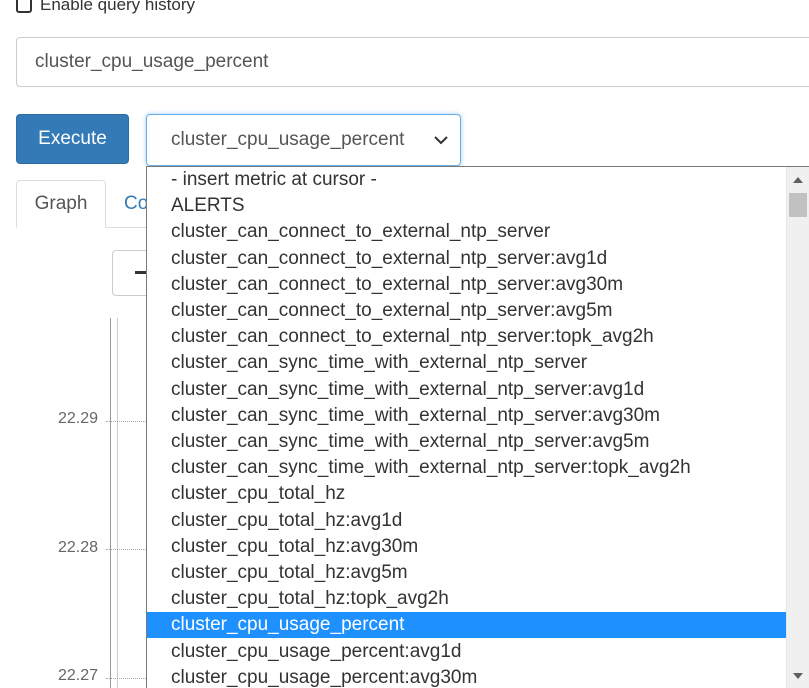  What do you see at coordinates (467, 625) in the screenshot?
I see `dropdown-option: cluster_cpu_usage_percent` at bounding box center [467, 625].